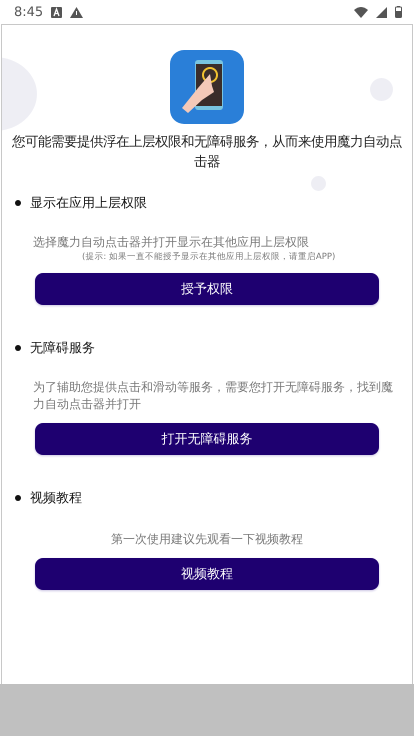 Image resolution: width=414 pixels, height=736 pixels. Describe the element at coordinates (62, 348) in the screenshot. I see `section-heading: 无障碍服务` at that location.